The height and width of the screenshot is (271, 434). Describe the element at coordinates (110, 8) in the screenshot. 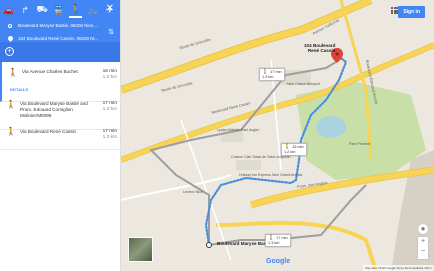

I see `close-icon: ✕` at that location.